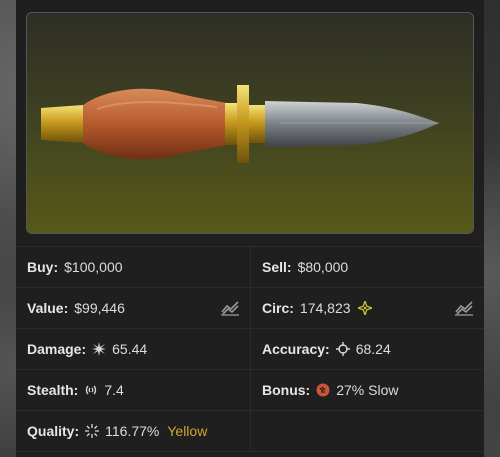  What do you see at coordinates (367, 267) in the screenshot?
I see `stat-sell: Sell: $80,000` at bounding box center [367, 267].